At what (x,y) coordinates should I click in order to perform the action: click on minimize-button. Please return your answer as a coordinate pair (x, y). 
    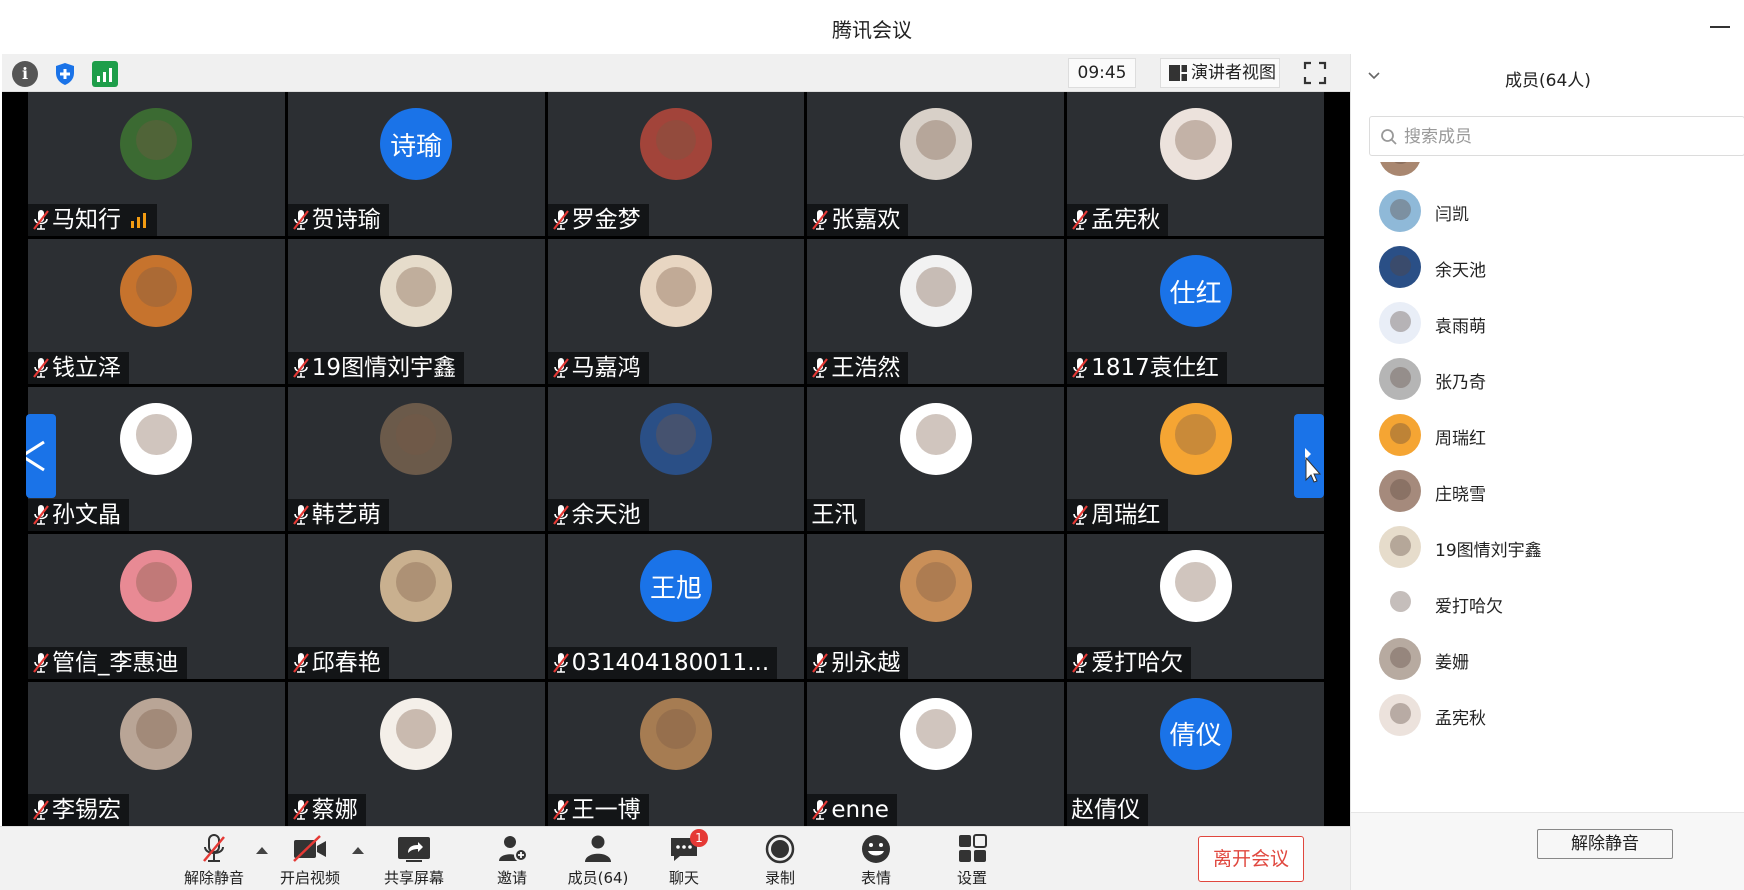
    Looking at the image, I should click on (1720, 24).